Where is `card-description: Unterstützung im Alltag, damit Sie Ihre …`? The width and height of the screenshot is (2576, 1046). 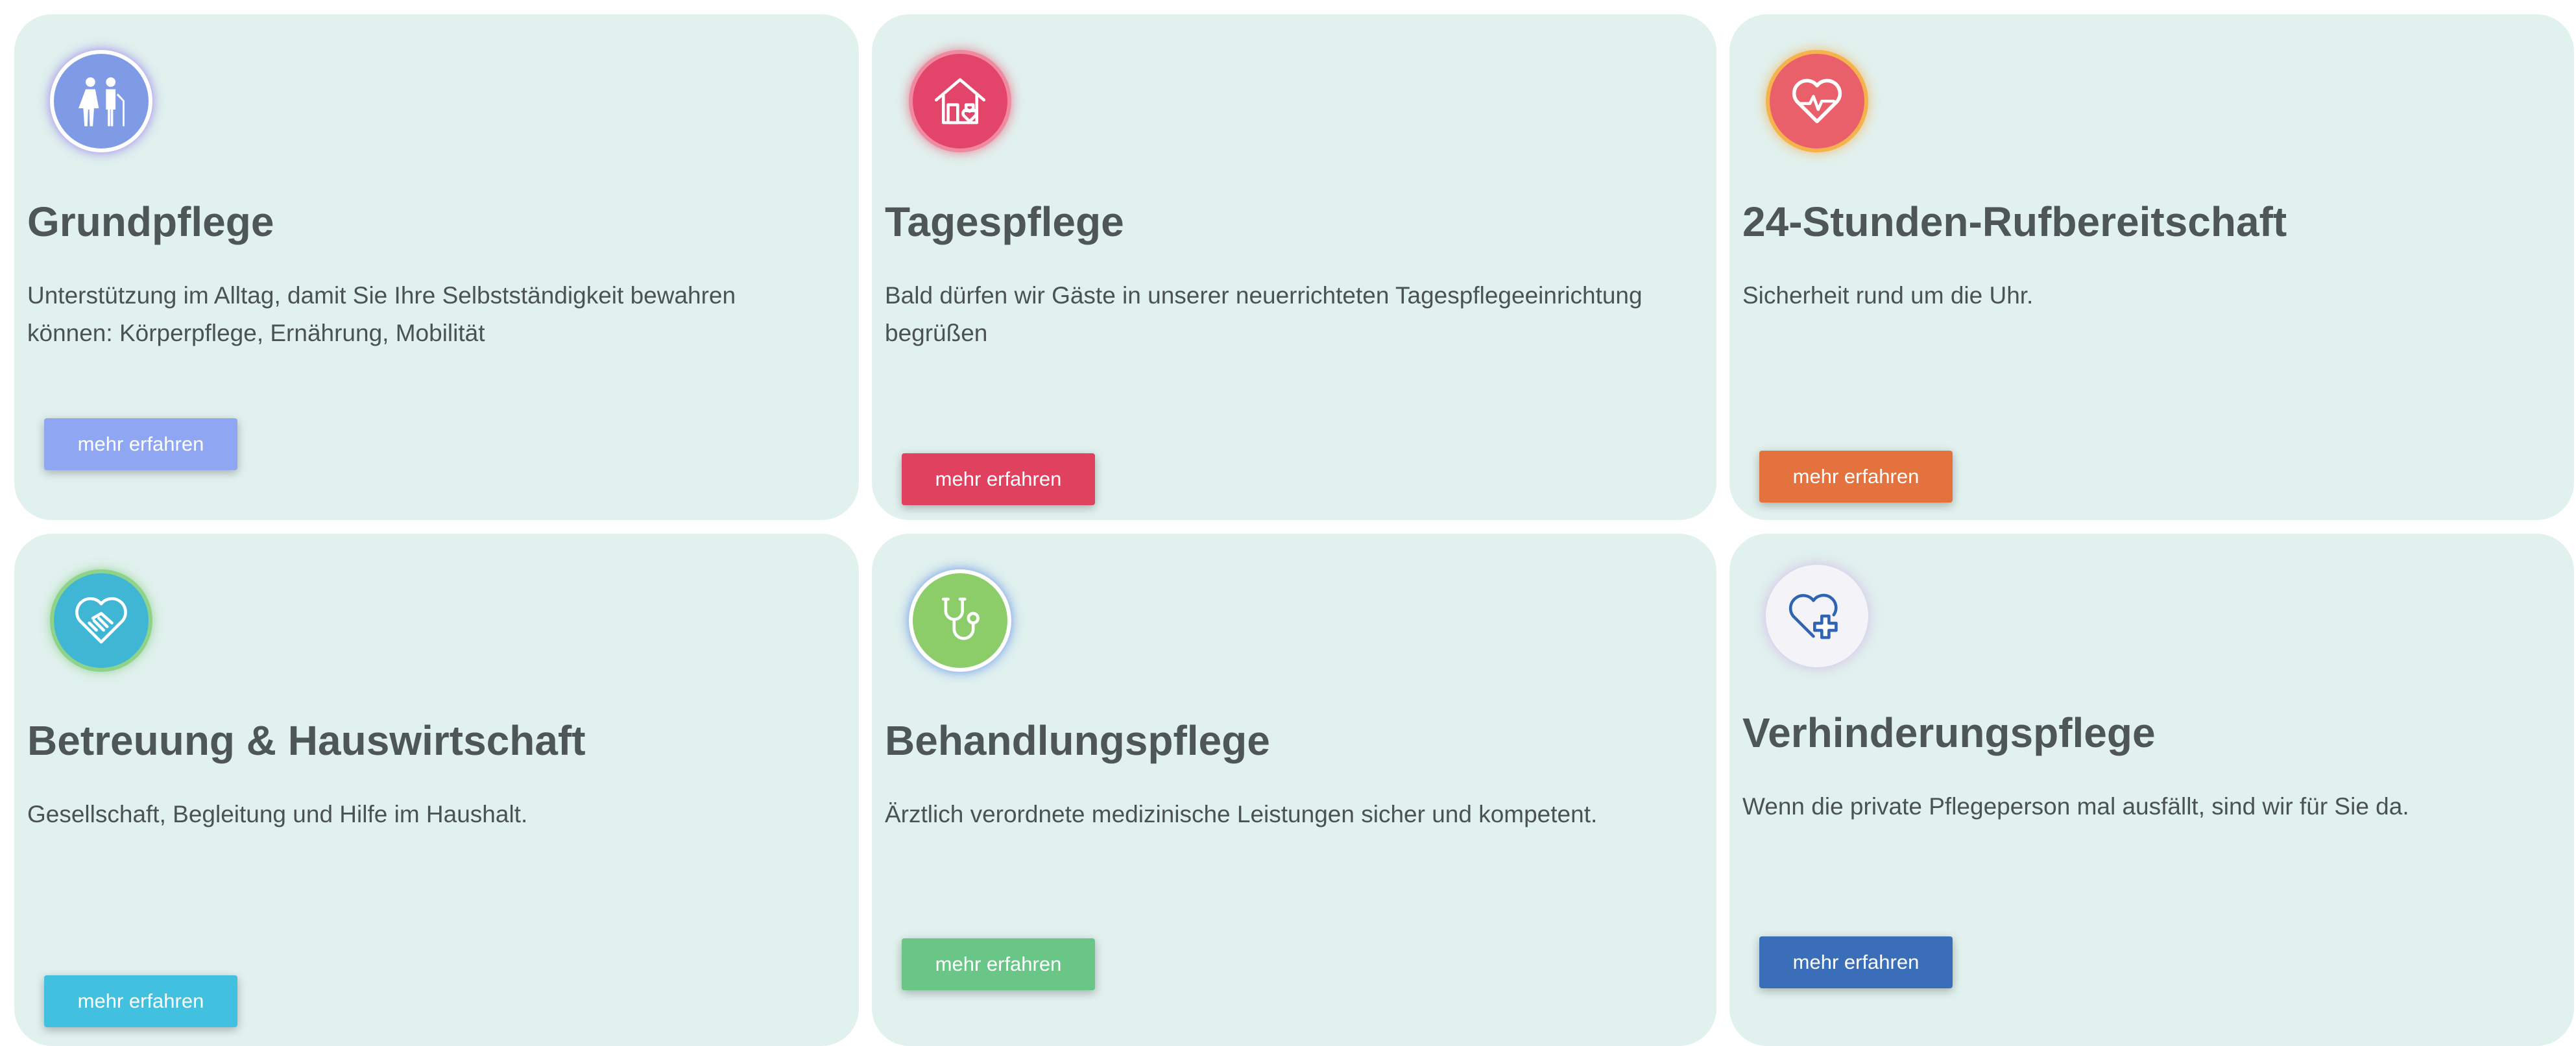
card-description: Unterstützung im Alltag, damit Sie Ihre … is located at coordinates (381, 314).